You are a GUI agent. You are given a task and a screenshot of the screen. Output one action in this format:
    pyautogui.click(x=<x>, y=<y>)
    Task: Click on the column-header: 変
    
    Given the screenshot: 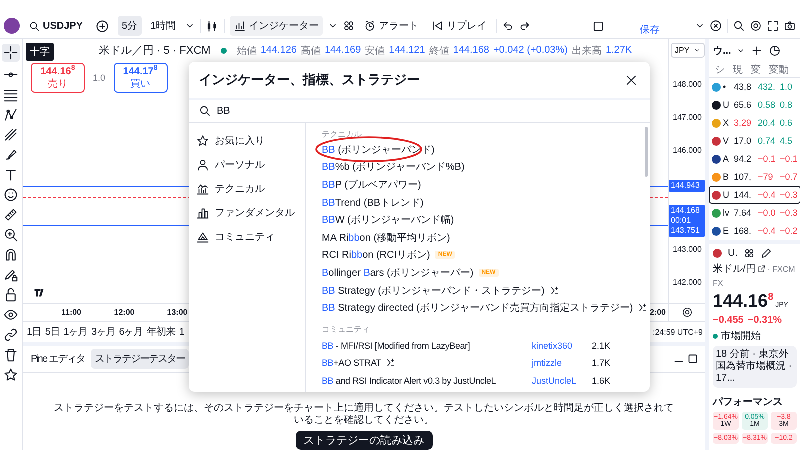 What is the action you would take?
    pyautogui.click(x=756, y=70)
    